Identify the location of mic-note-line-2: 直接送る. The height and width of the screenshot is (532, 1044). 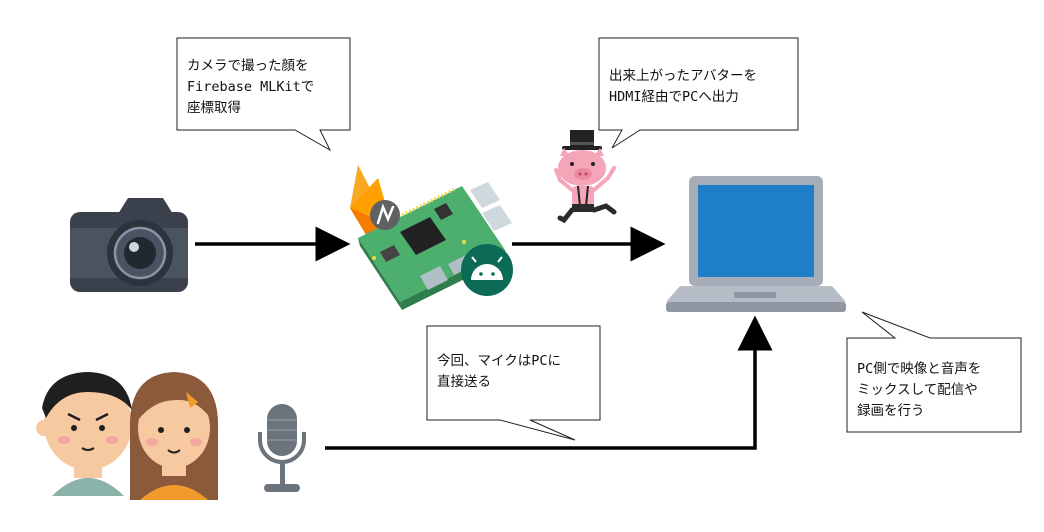
(464, 381).